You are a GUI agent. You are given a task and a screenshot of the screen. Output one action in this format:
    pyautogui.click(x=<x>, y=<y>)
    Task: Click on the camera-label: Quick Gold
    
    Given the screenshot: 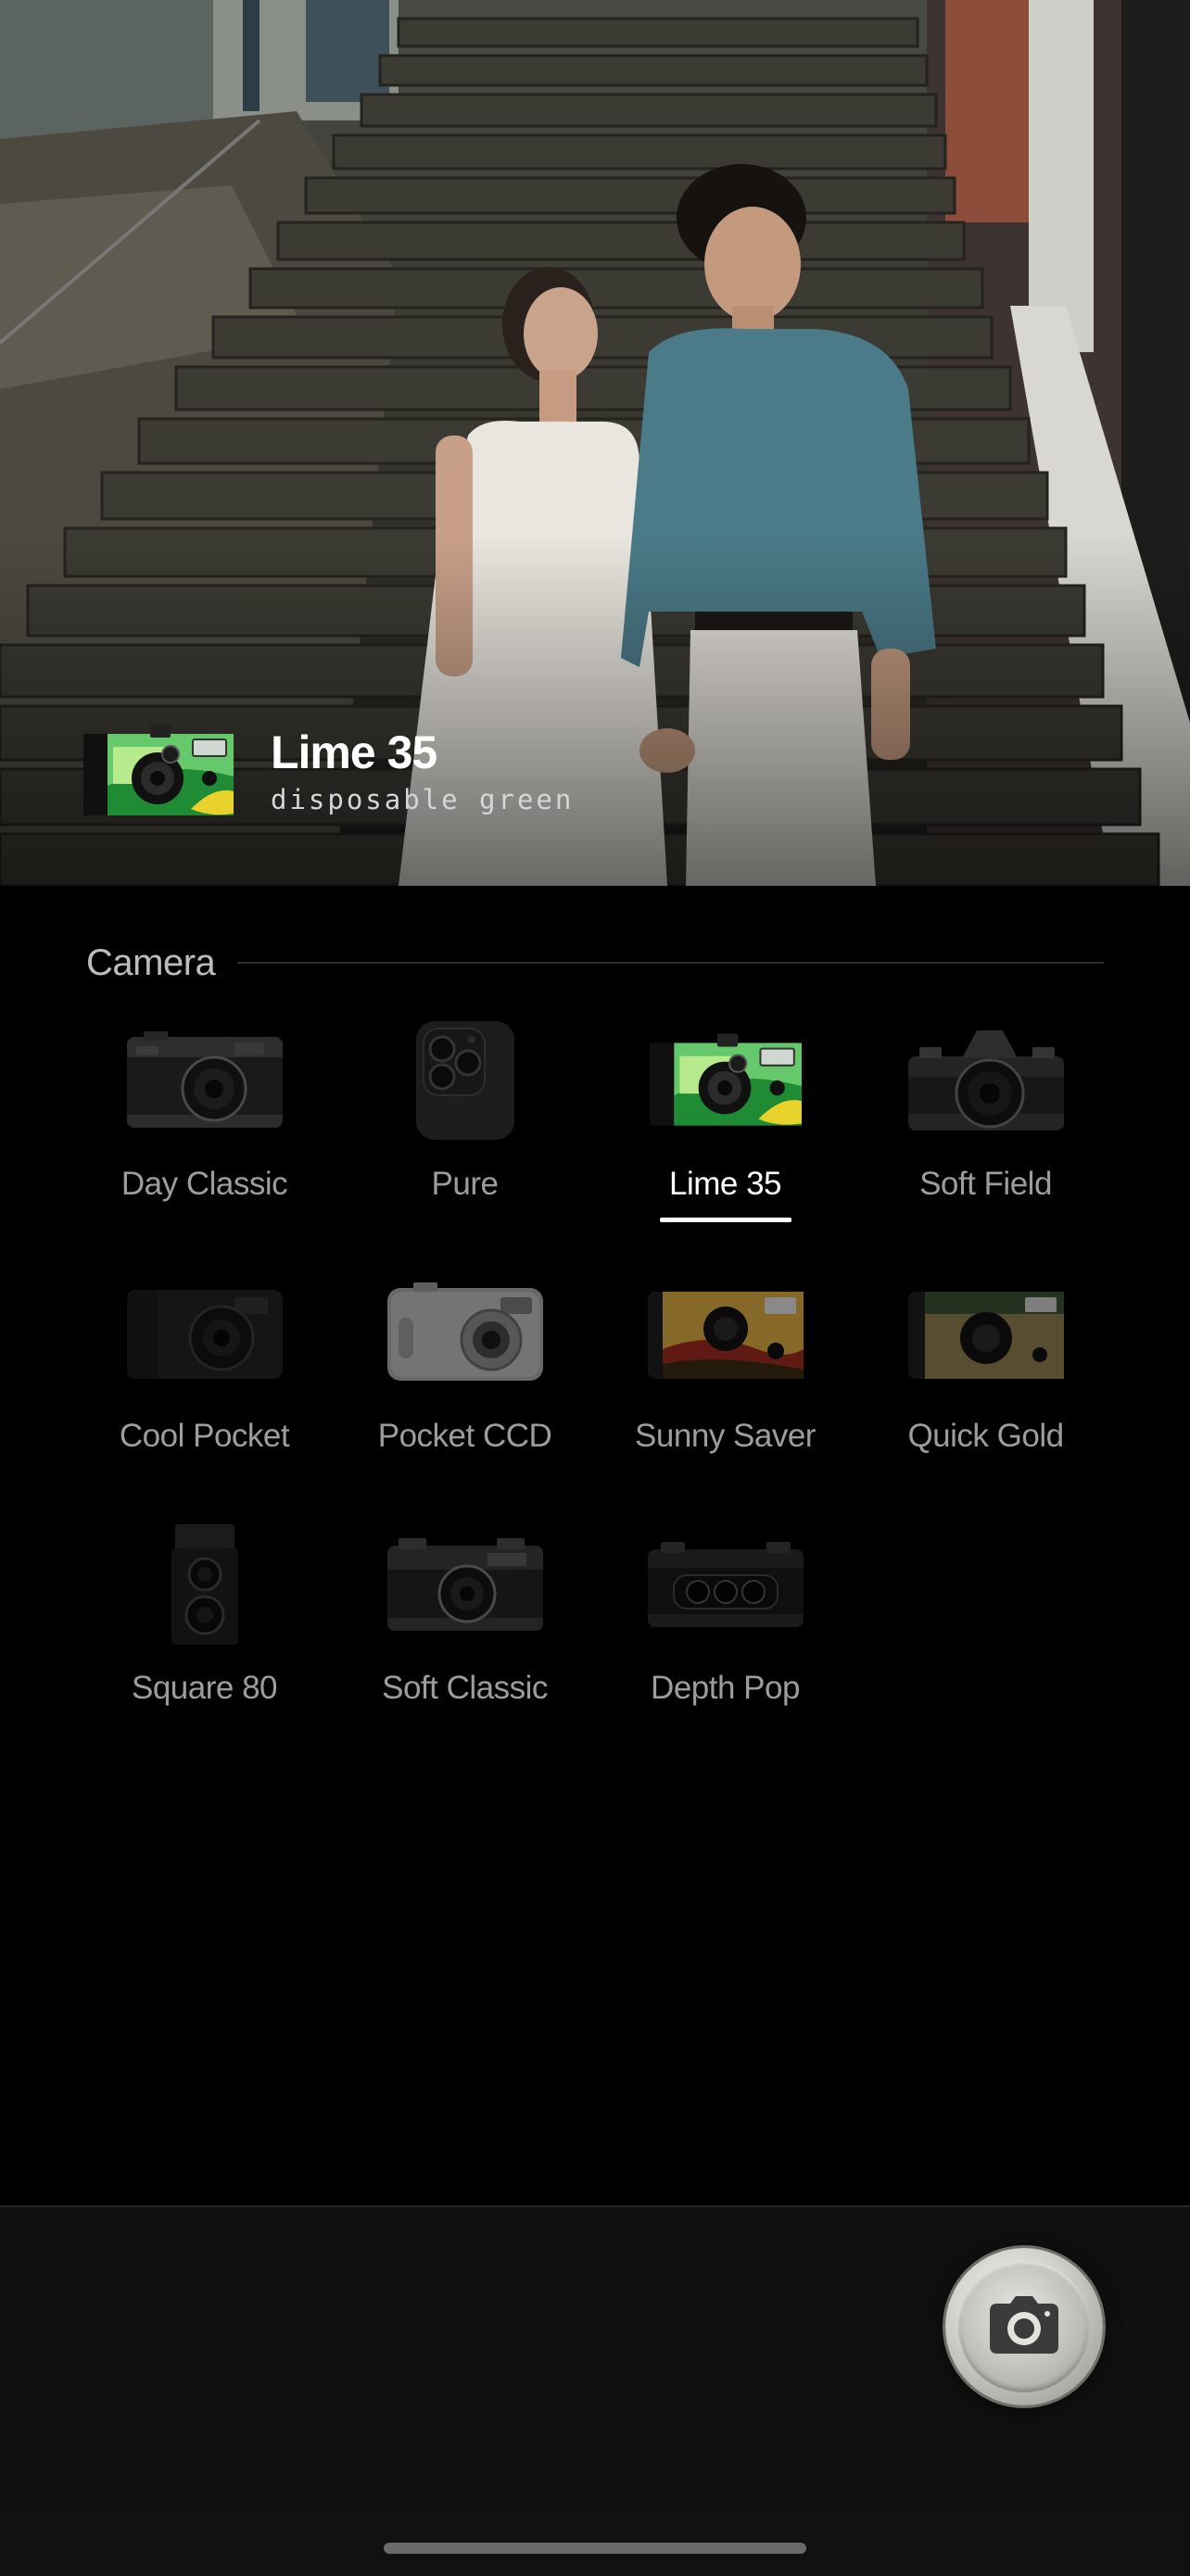 What is the action you would take?
    pyautogui.click(x=985, y=1436)
    